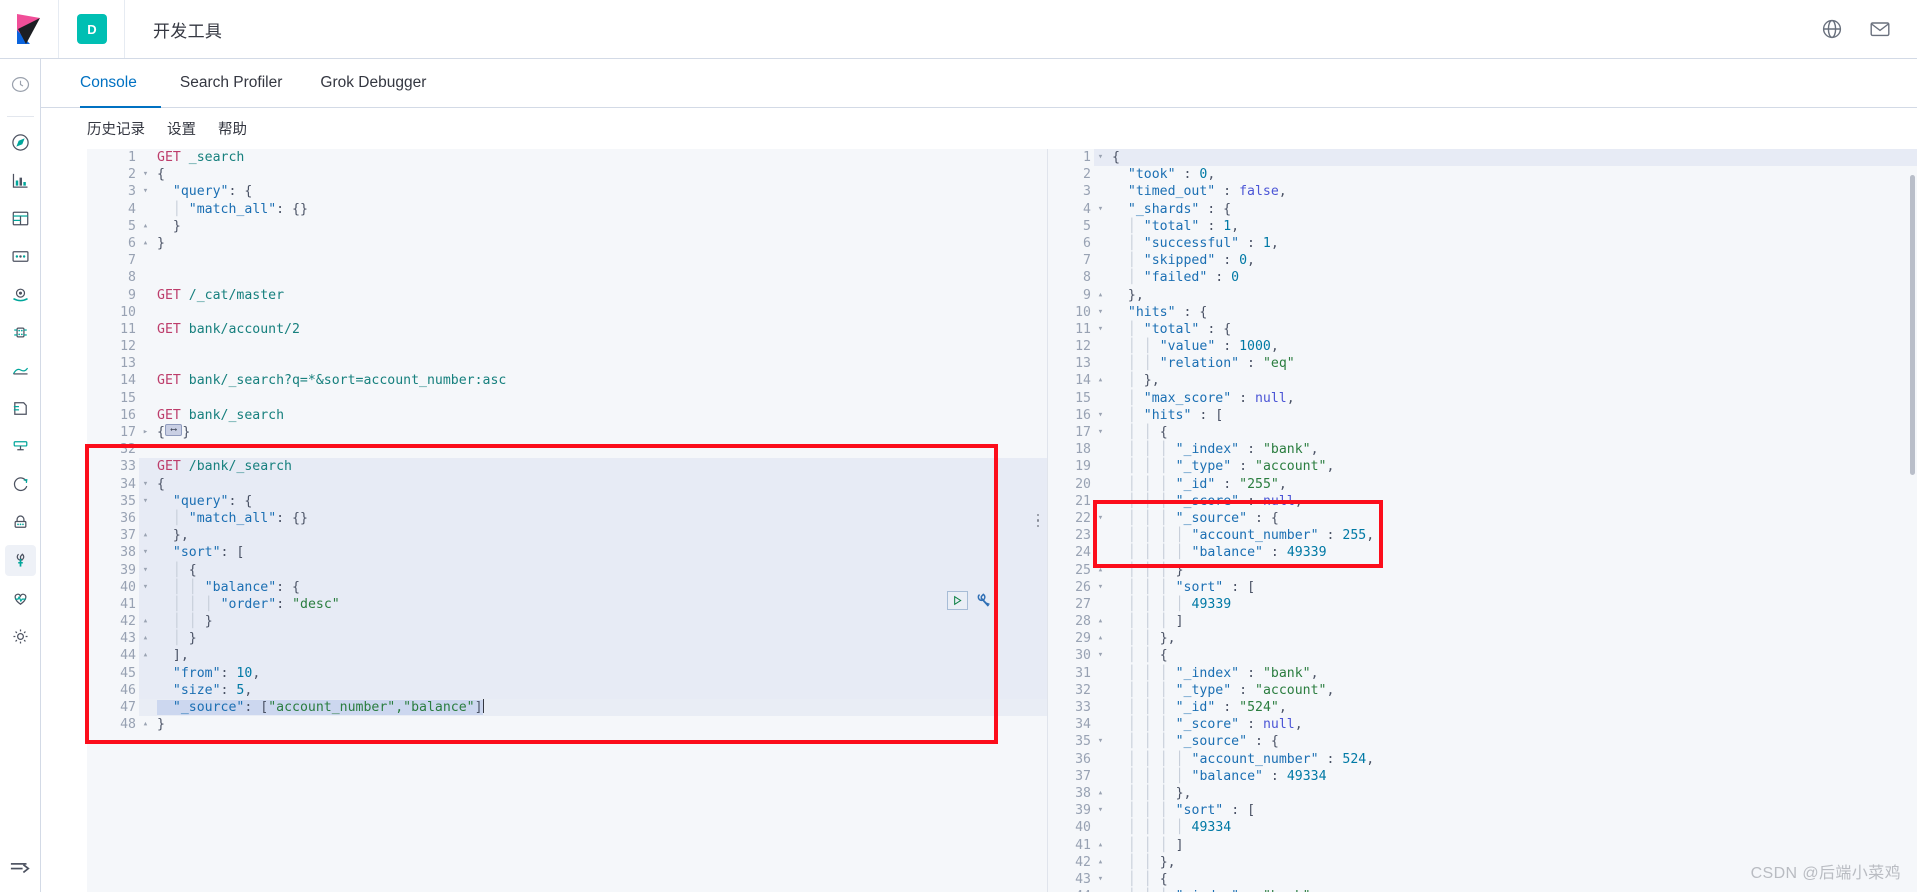 The width and height of the screenshot is (1917, 892). Describe the element at coordinates (1482, 811) in the screenshot. I see `code-line: 39 ▾ │ │ │ "sort" : [` at that location.